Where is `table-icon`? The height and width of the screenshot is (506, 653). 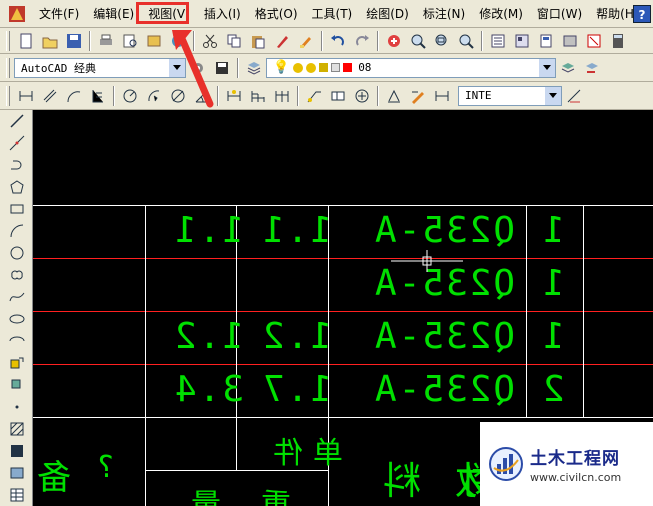 table-icon is located at coordinates (17, 495).